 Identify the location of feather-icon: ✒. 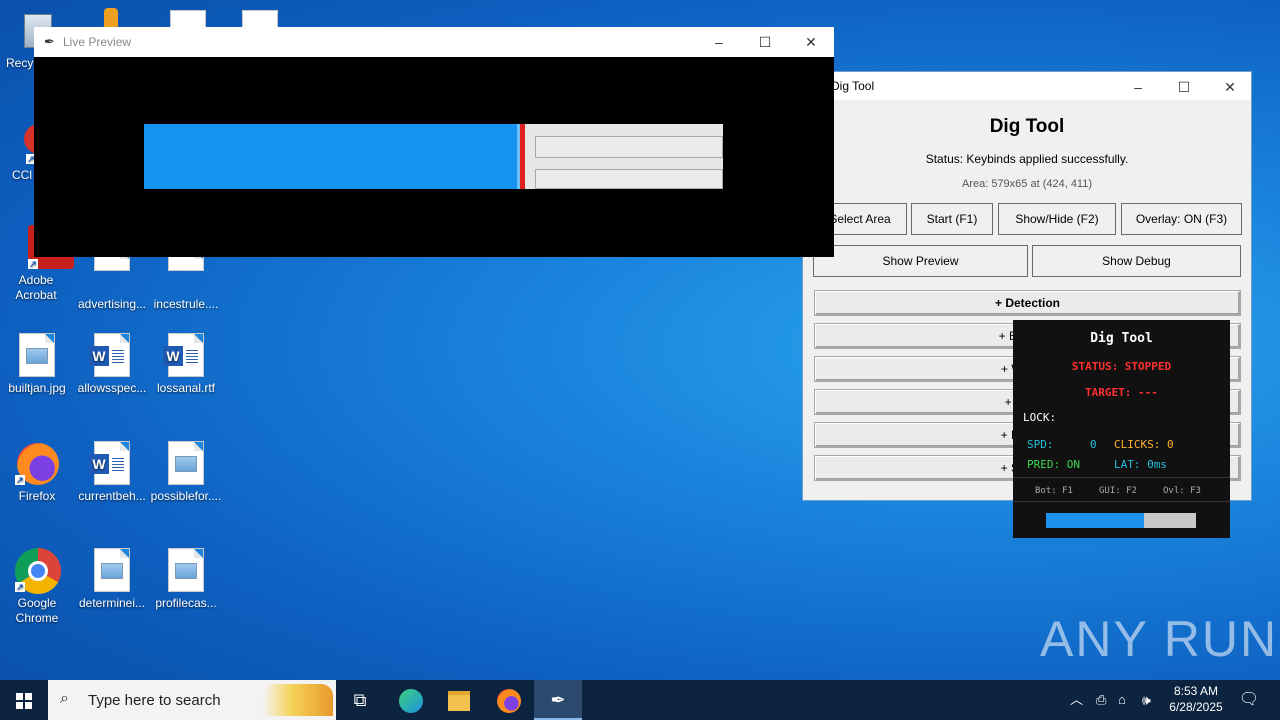
(49, 41).